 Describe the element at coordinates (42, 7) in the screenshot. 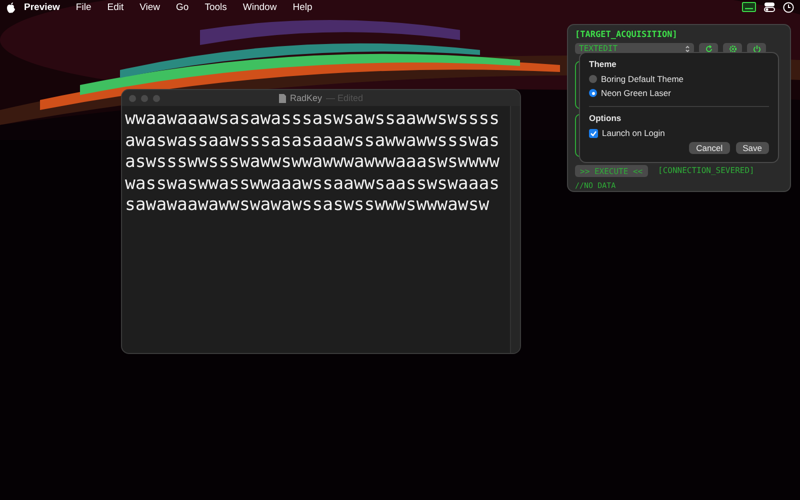

I see `app-menu: Preview` at that location.